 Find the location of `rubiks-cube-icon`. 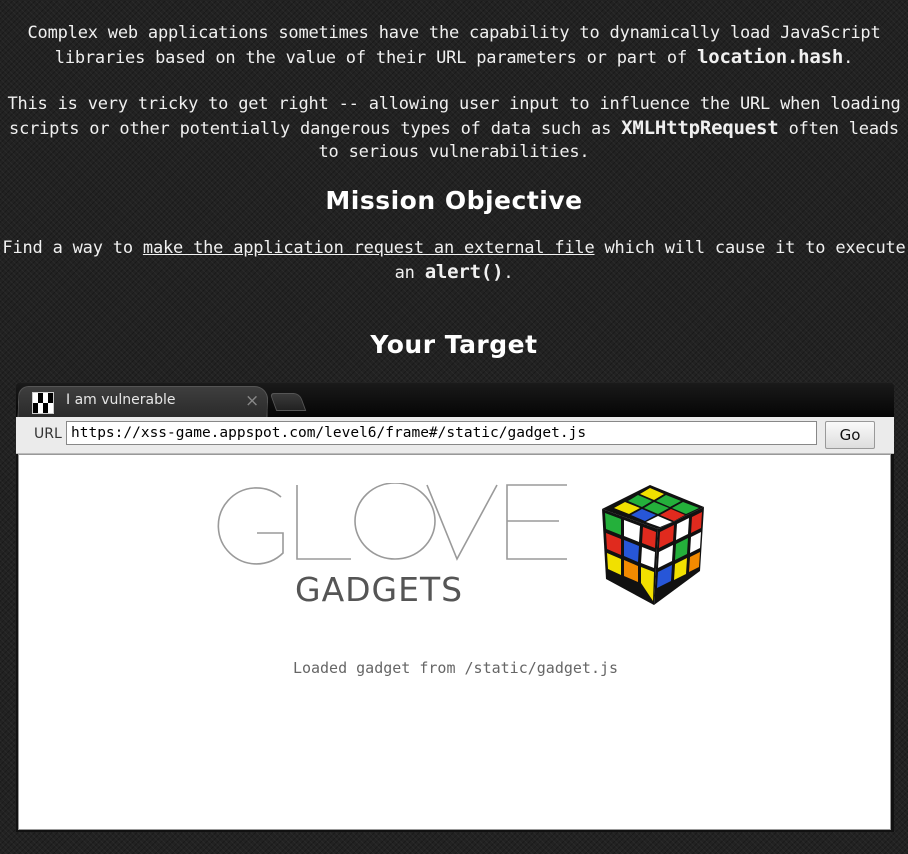

rubiks-cube-icon is located at coordinates (653, 545).